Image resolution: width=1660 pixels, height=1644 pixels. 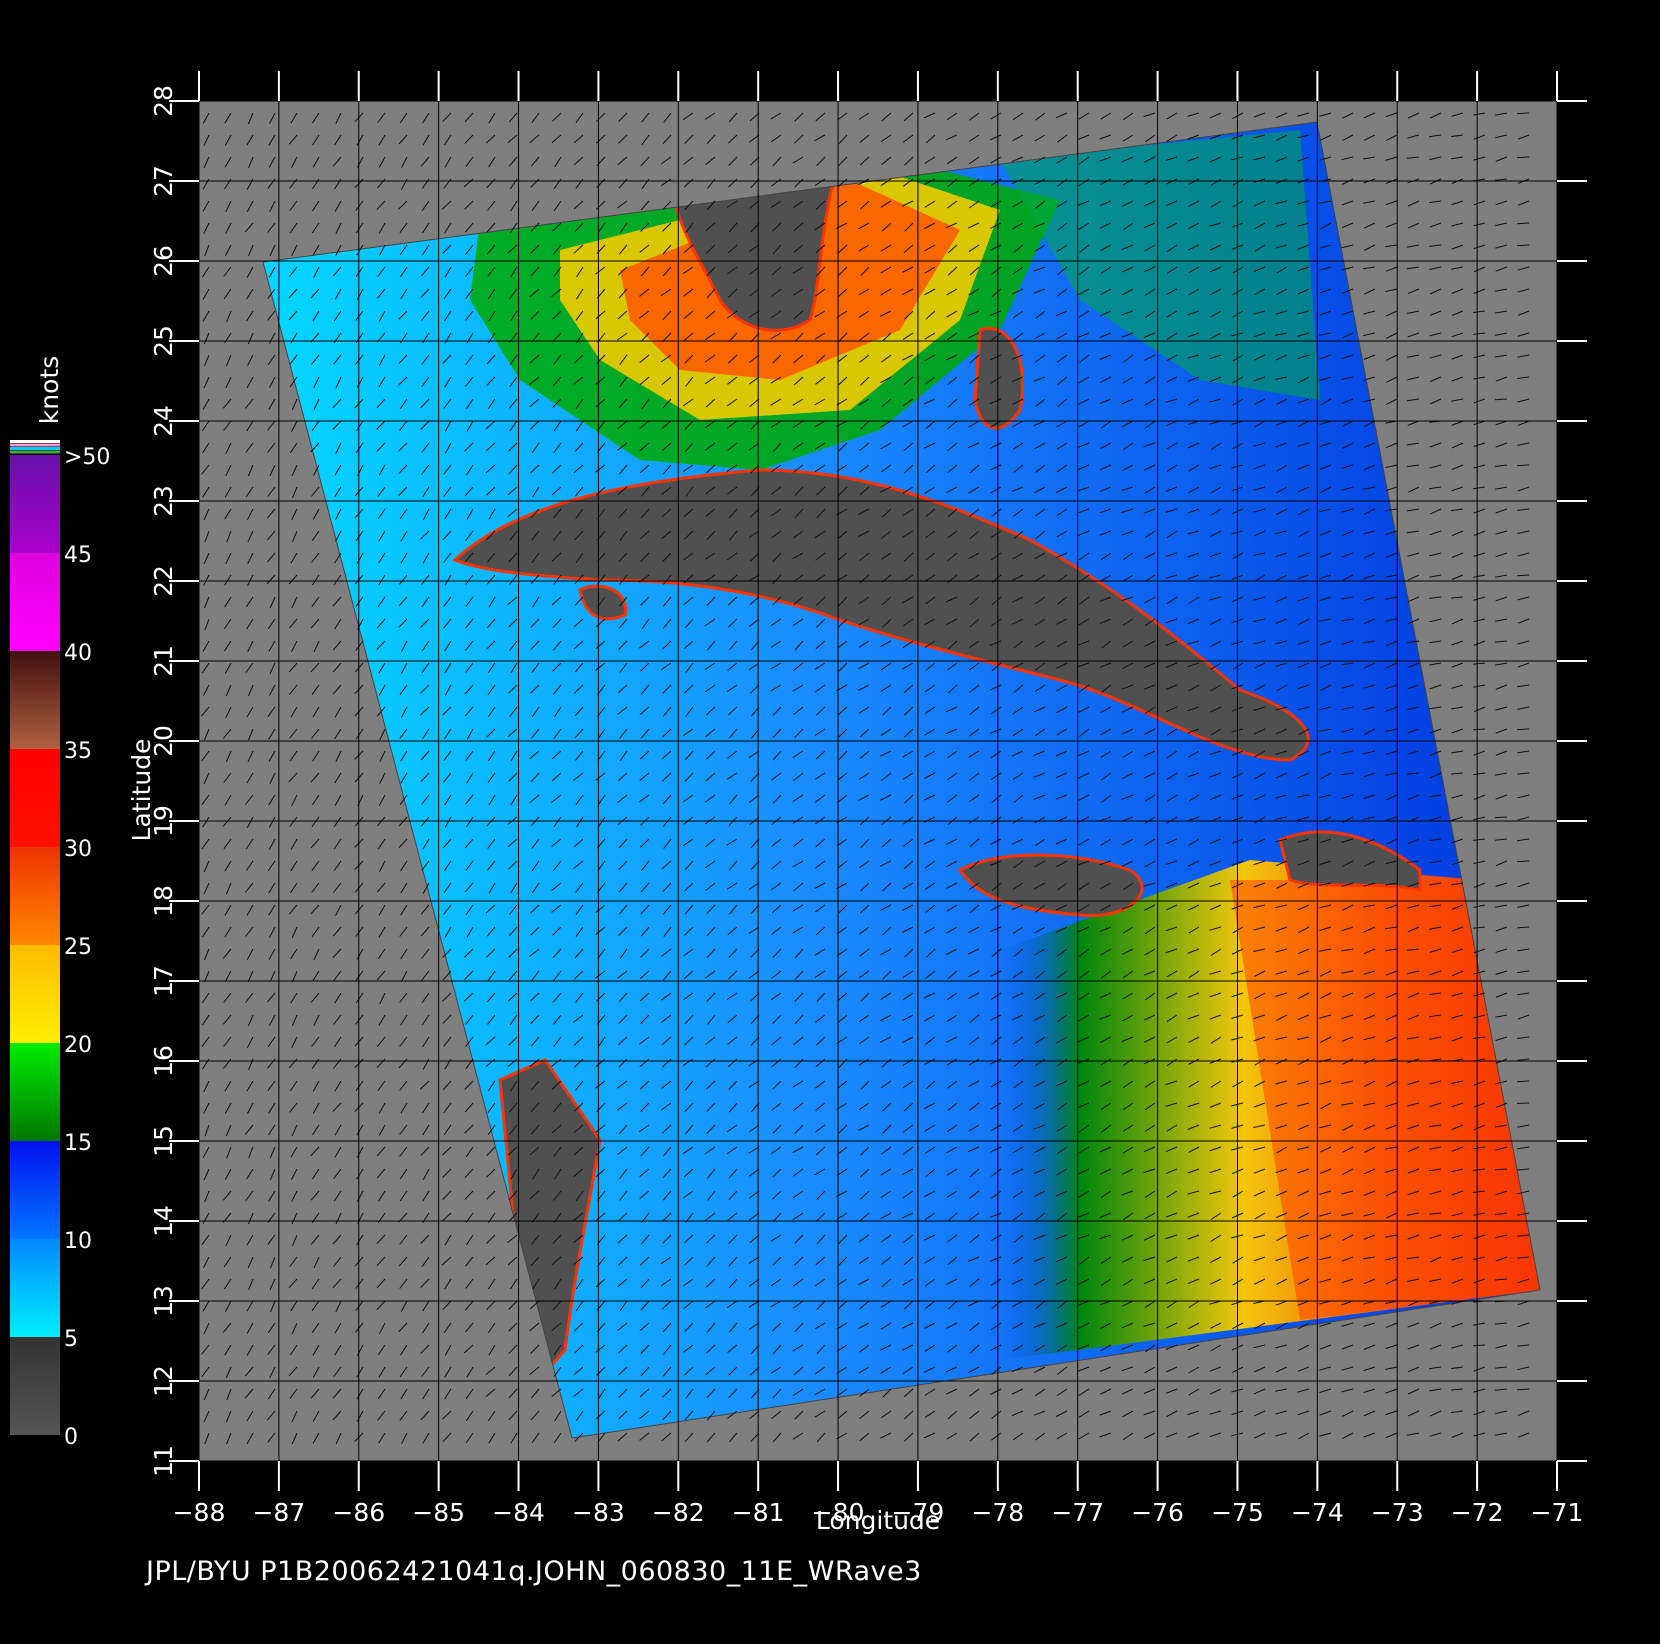 What do you see at coordinates (78, 1143) in the screenshot?
I see `colorbar-label: 15` at bounding box center [78, 1143].